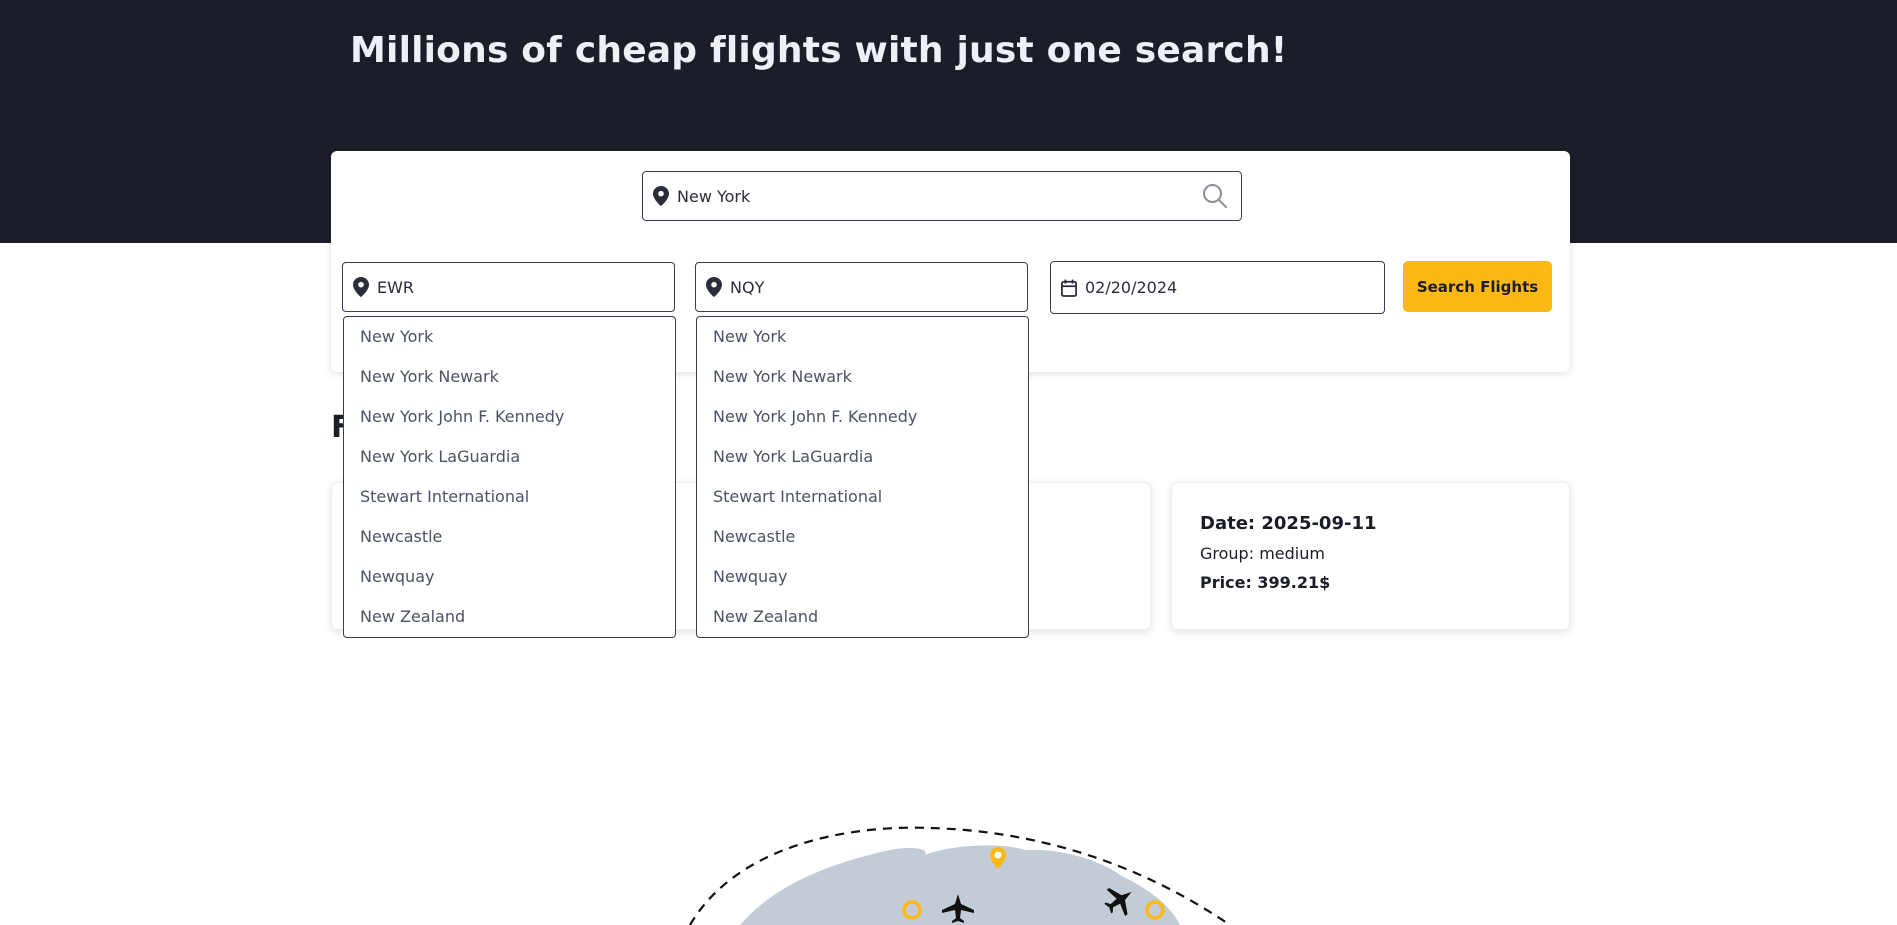 Image resolution: width=1897 pixels, height=925 pixels. I want to click on destination-input, so click(878, 287).